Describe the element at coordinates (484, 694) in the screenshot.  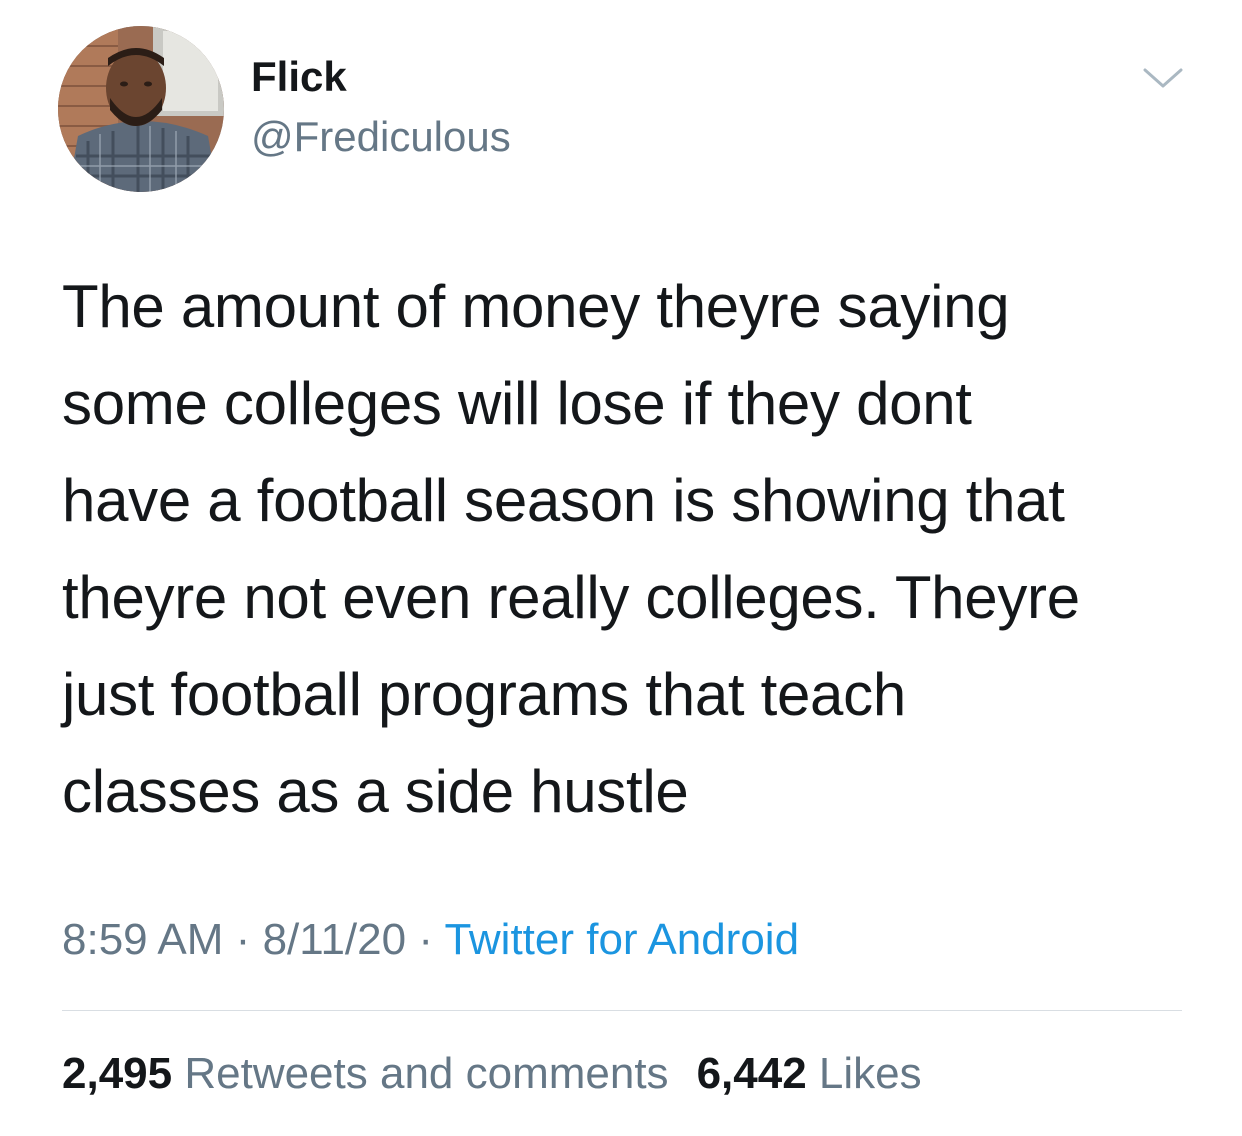
I see `tweet-text-line: just football programs that teach` at that location.